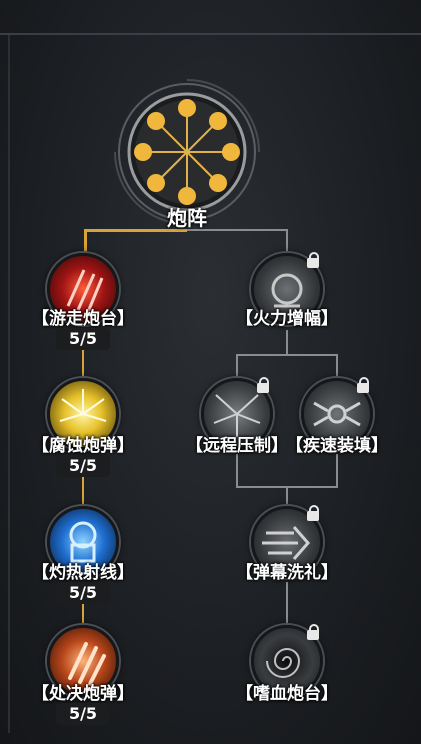  What do you see at coordinates (337, 446) in the screenshot?
I see `skill-label-right-mid-right: 【疾速装填】` at bounding box center [337, 446].